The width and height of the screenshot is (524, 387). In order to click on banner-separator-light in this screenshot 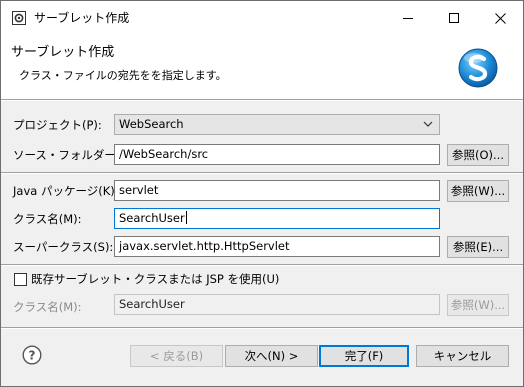, I will do `click(262, 100)`.